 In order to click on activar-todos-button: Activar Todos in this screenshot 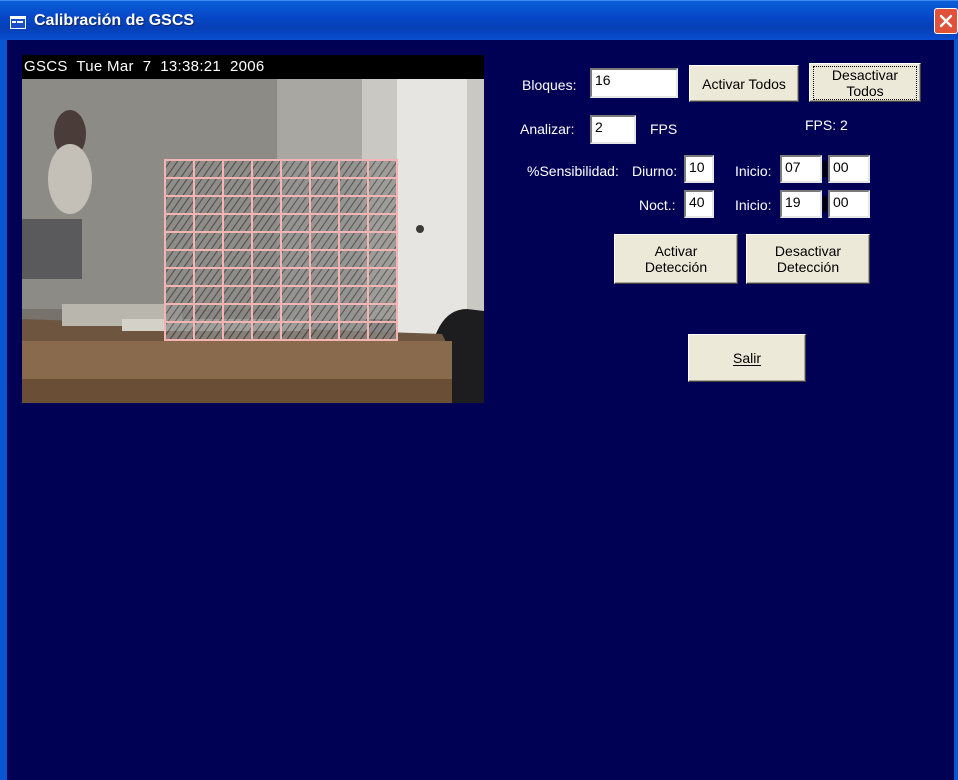, I will do `click(744, 83)`.